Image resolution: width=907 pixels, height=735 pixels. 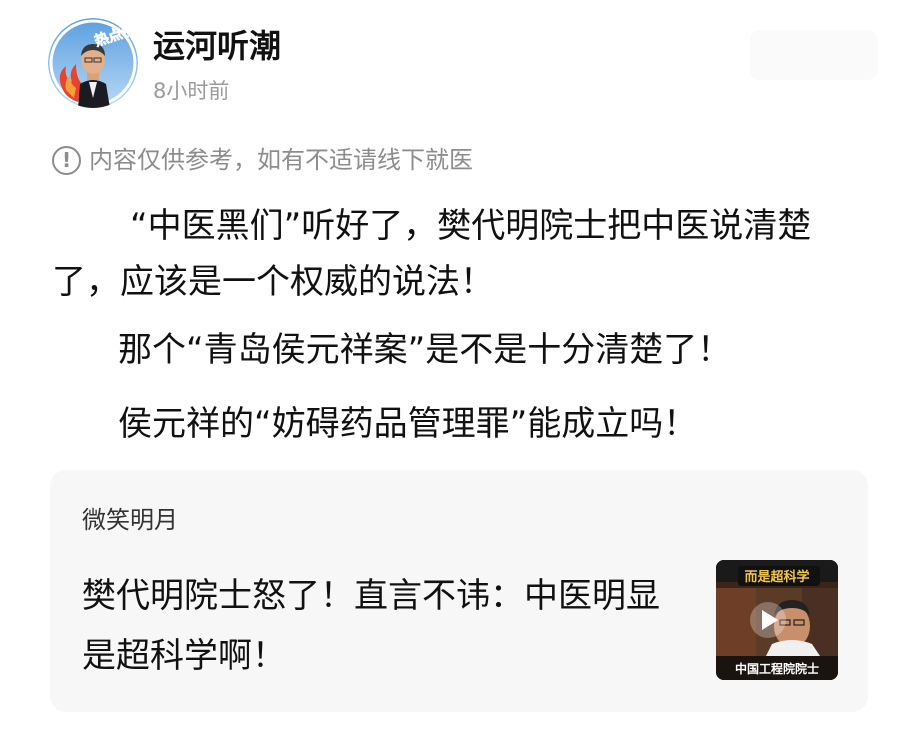 I want to click on thumbnail-top-caption: 而是超科学, so click(x=776, y=577).